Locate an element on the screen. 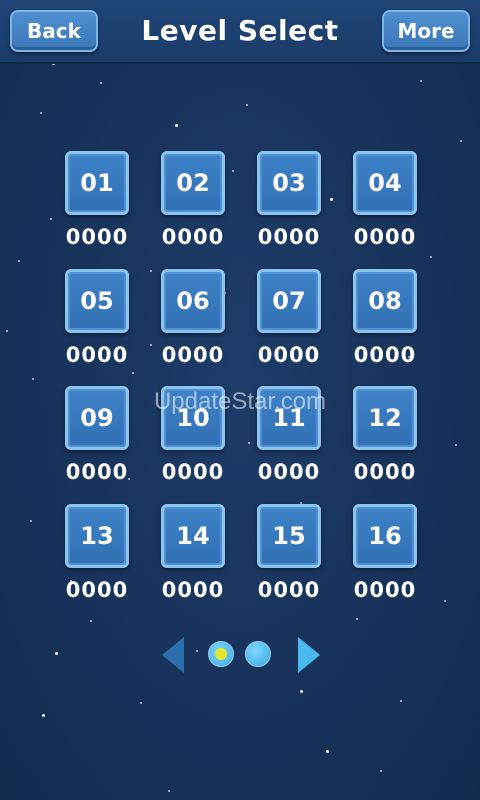 The width and height of the screenshot is (480, 800). level-button: 01 is located at coordinates (97, 183).